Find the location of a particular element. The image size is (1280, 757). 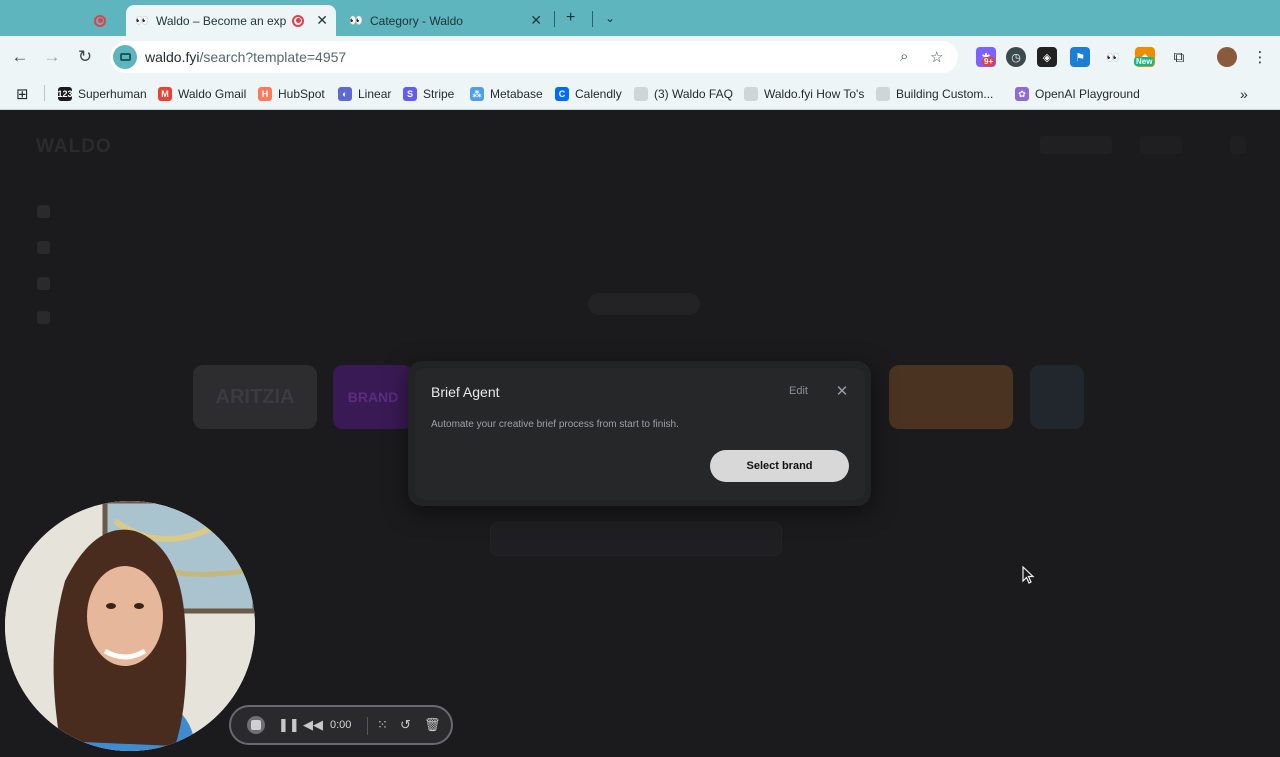

close-icon: ✕ is located at coordinates (842, 391).